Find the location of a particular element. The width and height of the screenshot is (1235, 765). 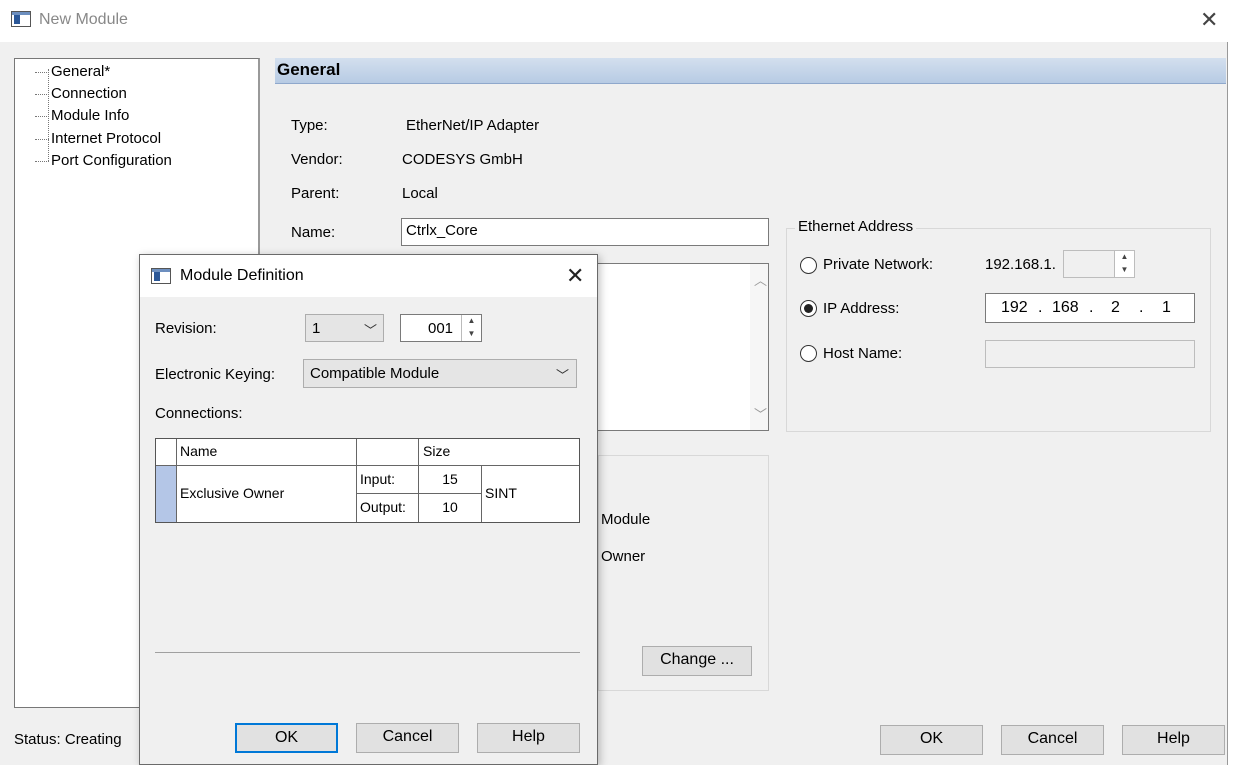

window-icon is located at coordinates (21, 19).